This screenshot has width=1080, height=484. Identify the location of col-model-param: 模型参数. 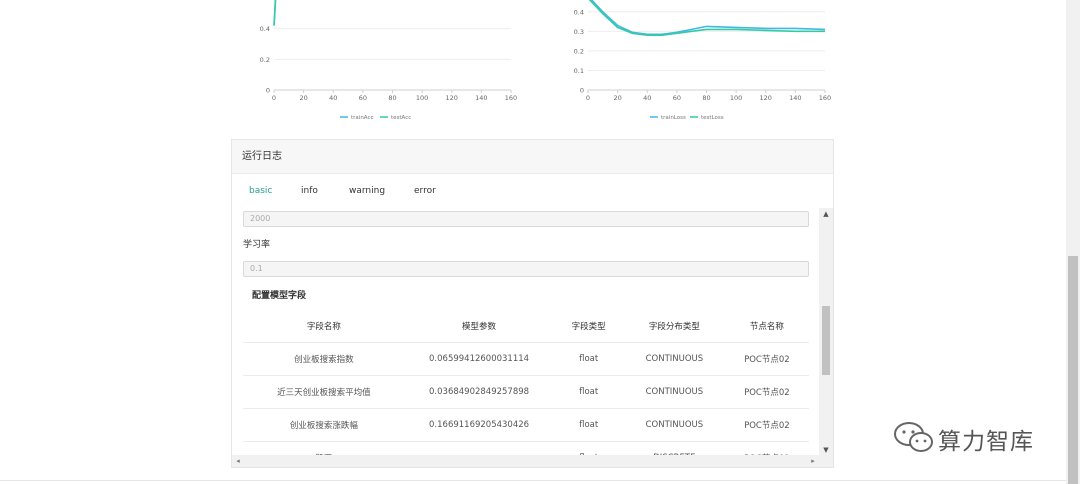
(479, 326).